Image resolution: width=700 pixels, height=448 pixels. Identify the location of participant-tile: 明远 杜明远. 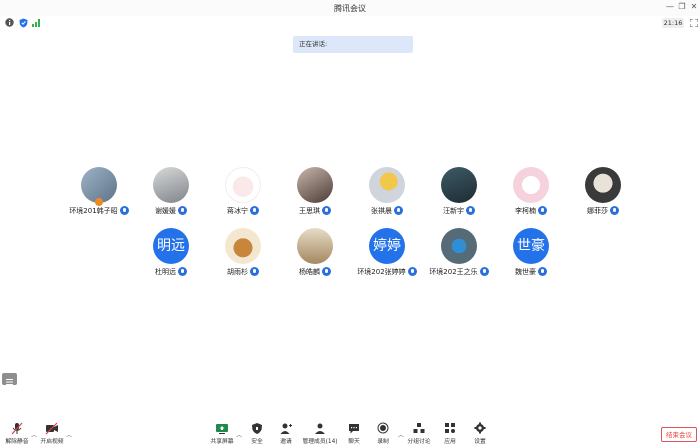
(171, 258).